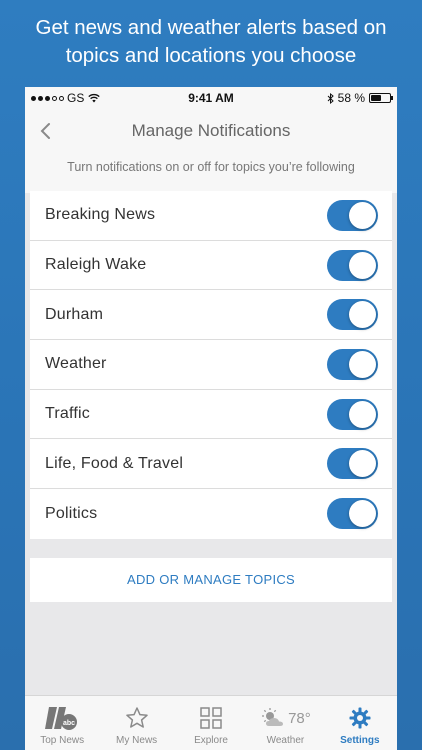  I want to click on tab-label: Top News, so click(62, 740).